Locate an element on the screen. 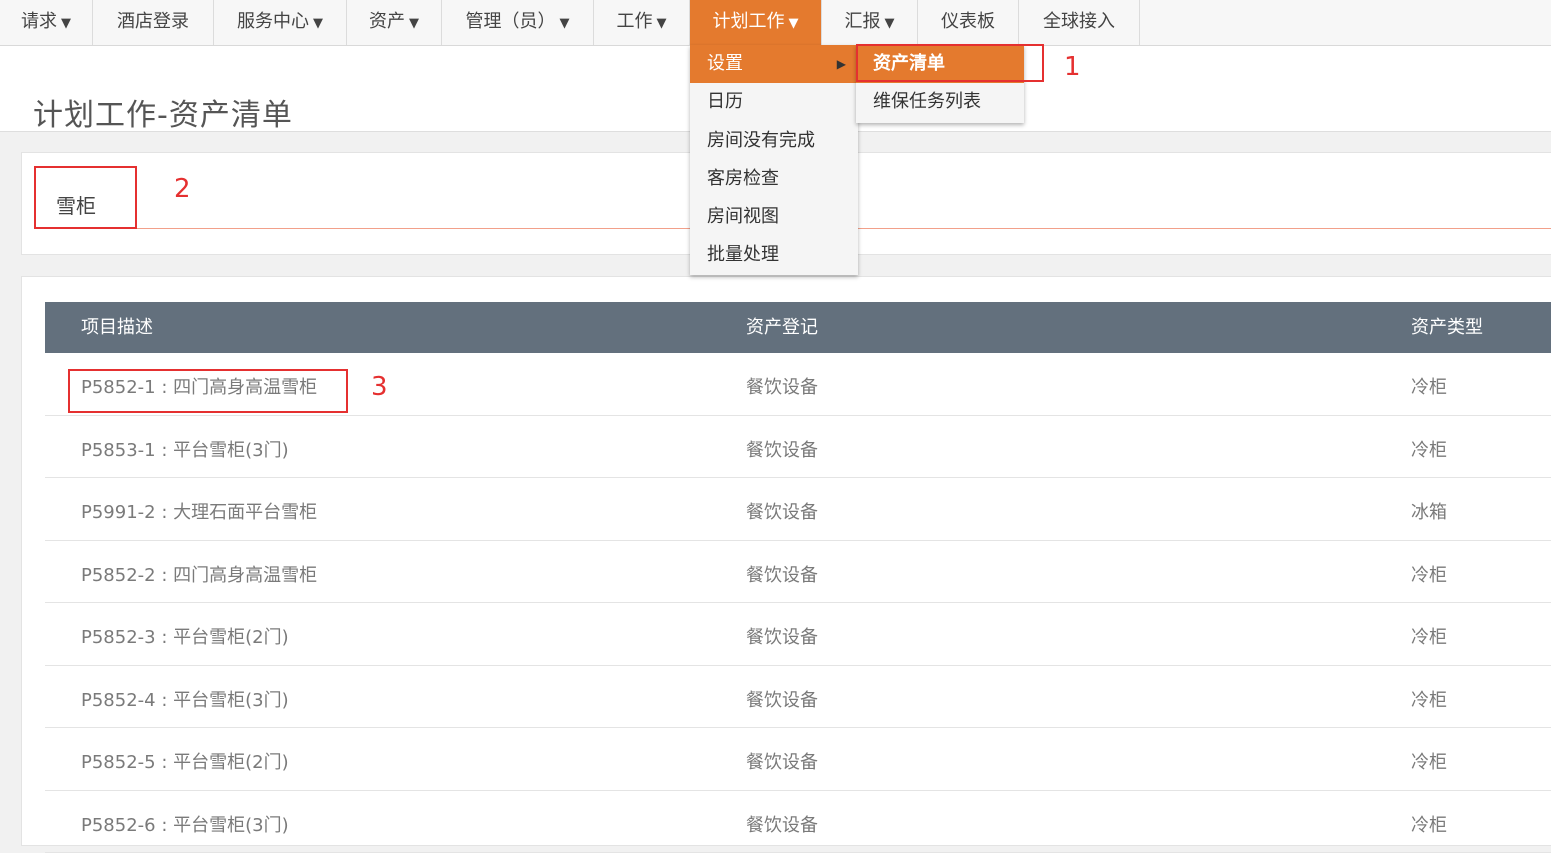  nav-item-service-center: 服务中心▼ is located at coordinates (280, 22).